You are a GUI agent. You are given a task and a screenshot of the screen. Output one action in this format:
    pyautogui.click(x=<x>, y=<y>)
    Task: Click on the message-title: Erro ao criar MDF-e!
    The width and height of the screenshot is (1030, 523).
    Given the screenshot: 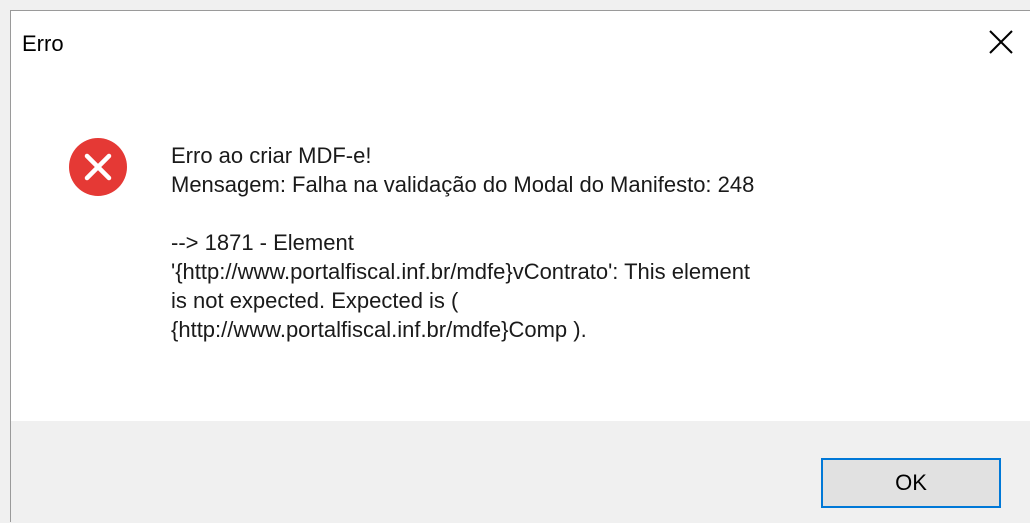 What is the action you would take?
    pyautogui.click(x=271, y=155)
    